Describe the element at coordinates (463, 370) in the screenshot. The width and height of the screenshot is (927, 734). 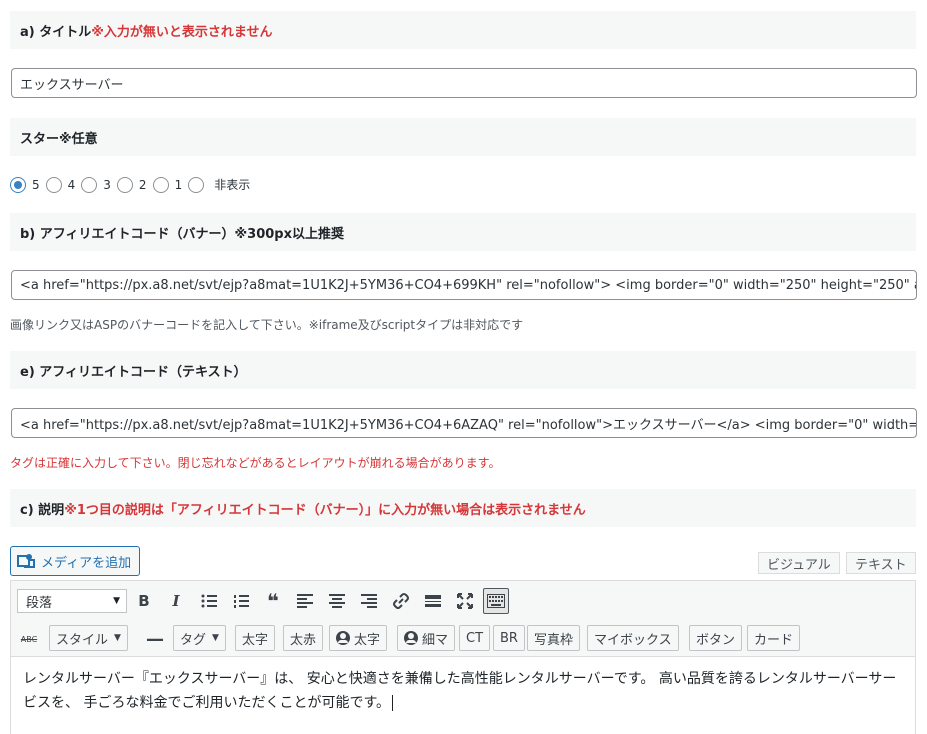
I see `text-section-header: e) アフィリエイトコード（テキスト）` at that location.